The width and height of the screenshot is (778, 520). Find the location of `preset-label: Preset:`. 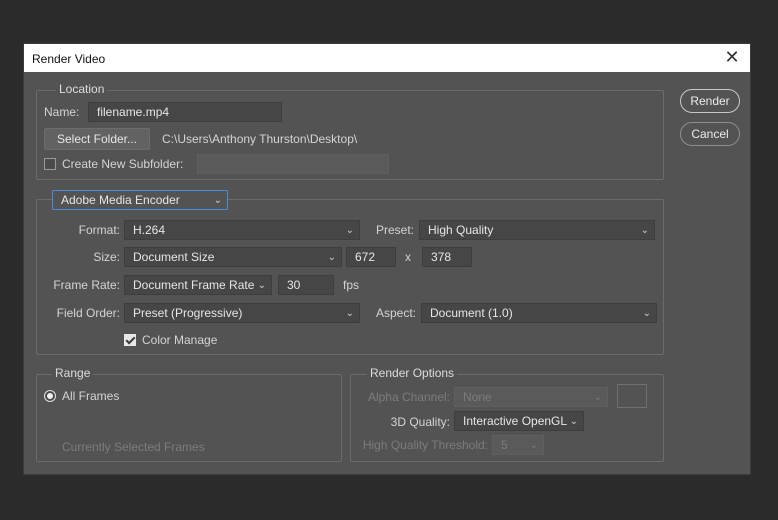

preset-label: Preset: is located at coordinates (395, 230).